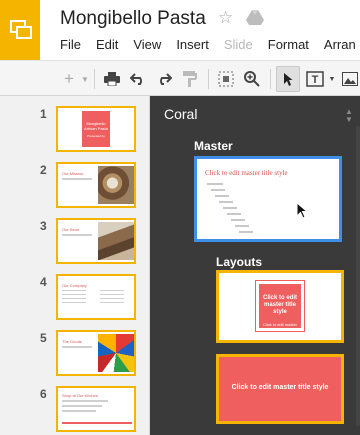 The width and height of the screenshot is (360, 435). I want to click on print-icon, so click(112, 79).